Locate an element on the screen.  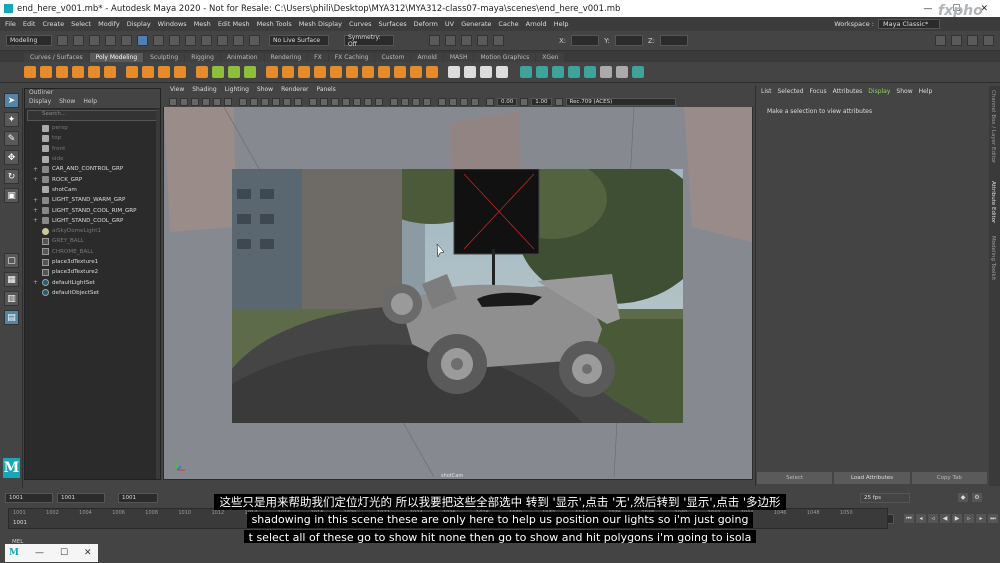
step-back-frame-icon: ◃ is located at coordinates (933, 518).